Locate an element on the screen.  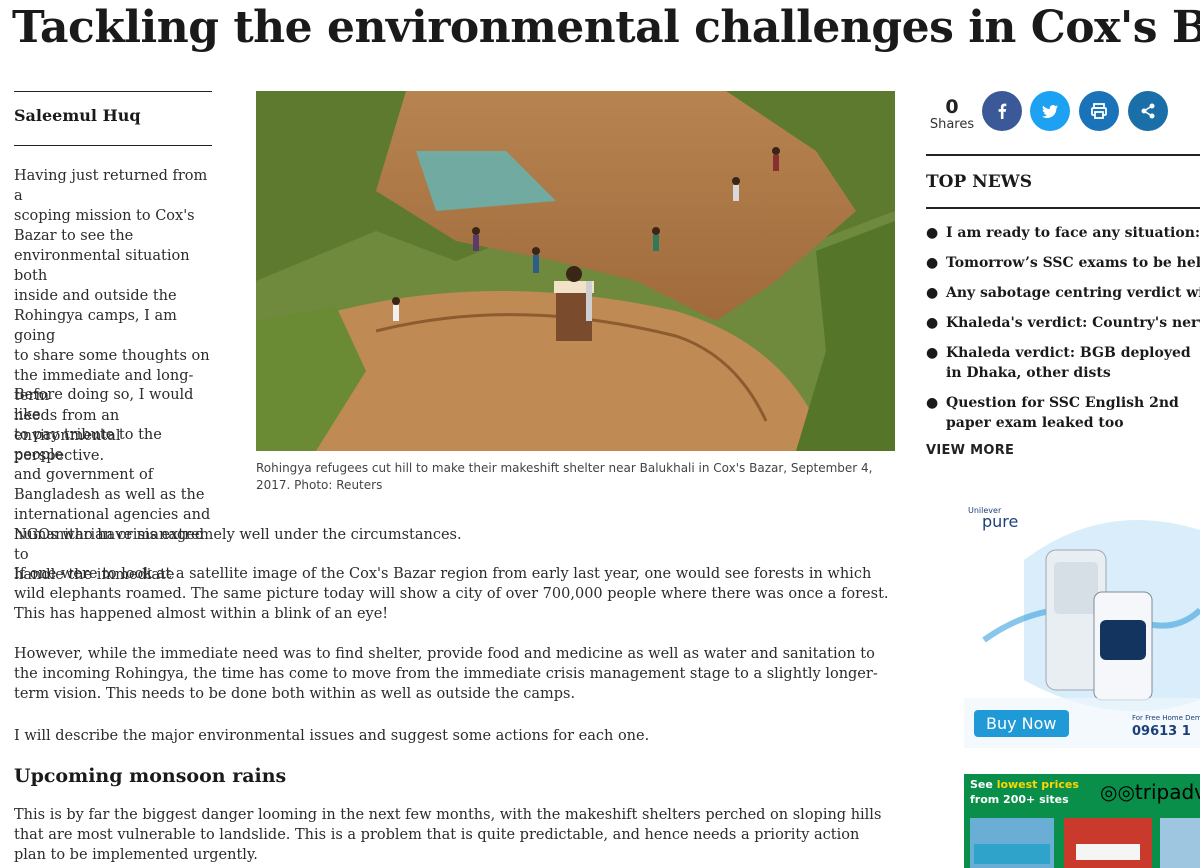
ad-line1-a: See is located at coordinates (983, 784).